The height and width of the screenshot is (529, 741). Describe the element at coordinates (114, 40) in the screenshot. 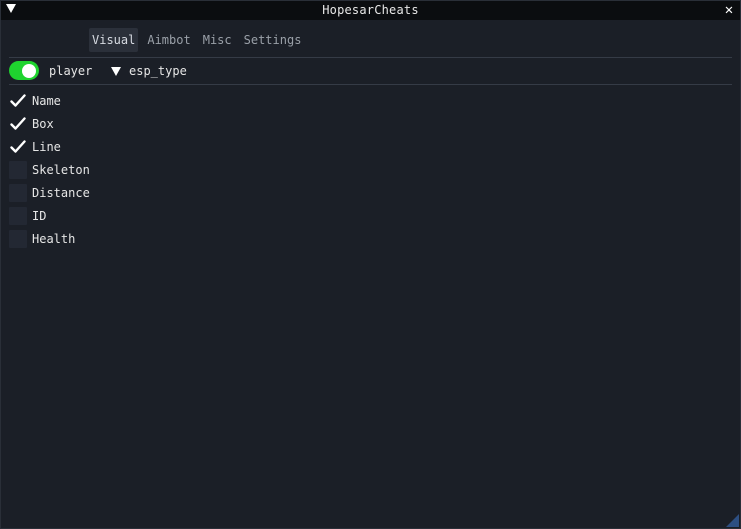

I see `tab-visual: Visual` at that location.